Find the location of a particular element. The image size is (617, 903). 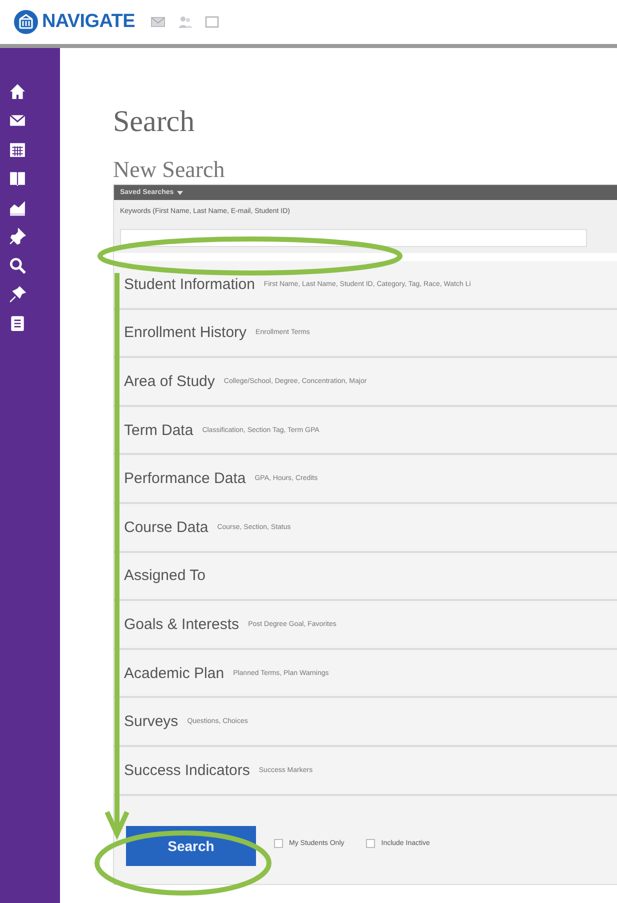

chart-icon is located at coordinates (17, 207).